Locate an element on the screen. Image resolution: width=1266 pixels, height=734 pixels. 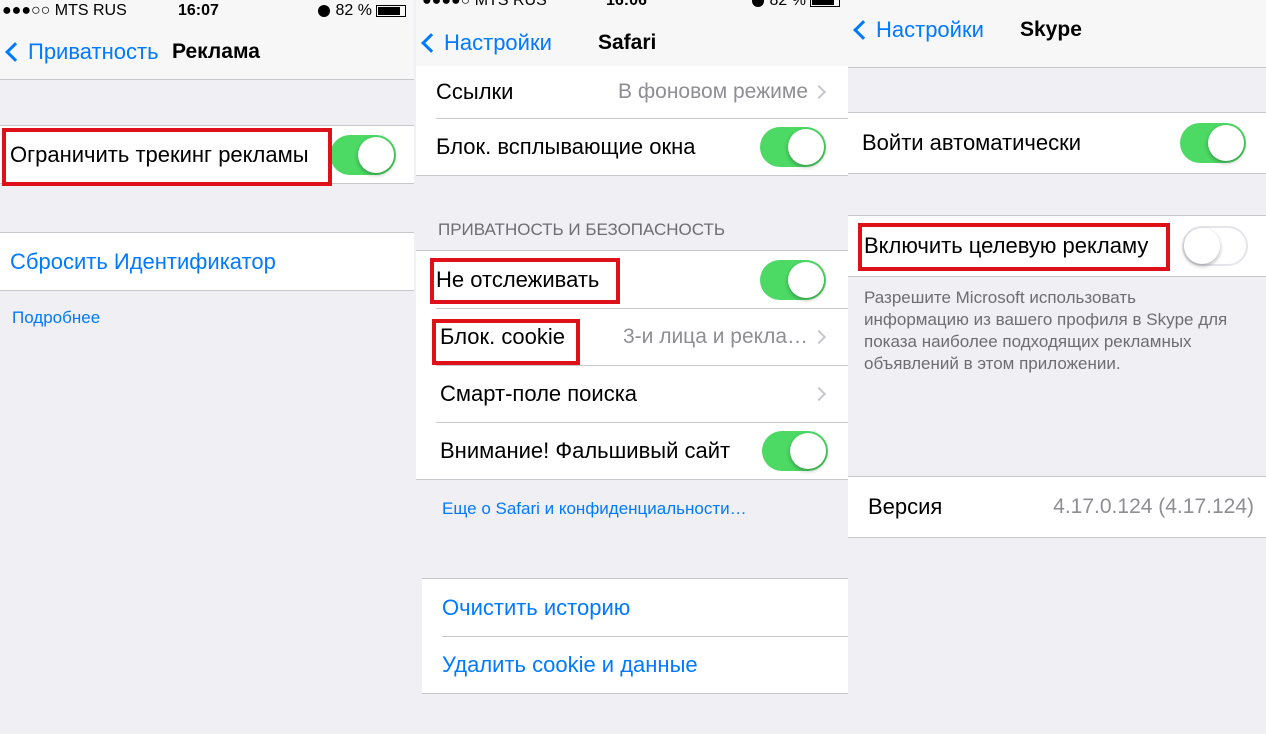
fraud-warning-label: Внимание! Фальшивый сайт is located at coordinates (585, 450).